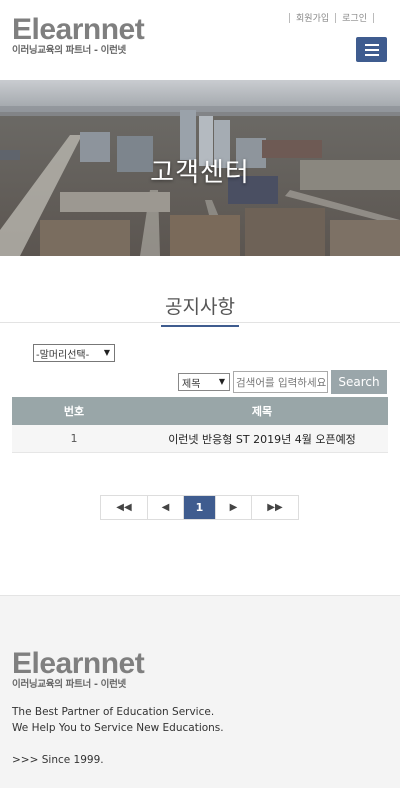 The height and width of the screenshot is (788, 400). Describe the element at coordinates (204, 382) in the screenshot. I see `search-field-select: 제목 ▼` at that location.